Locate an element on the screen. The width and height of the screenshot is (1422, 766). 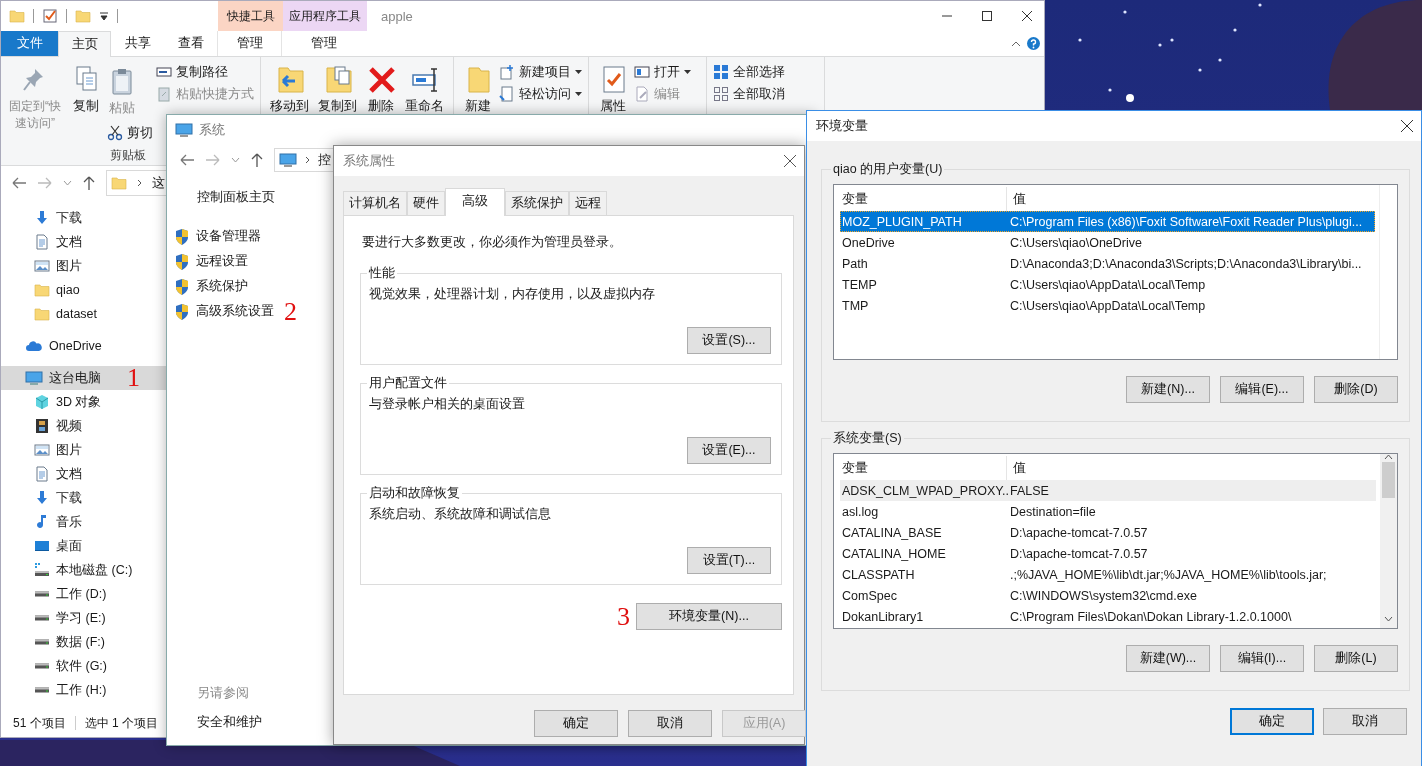
annotation-number: 3 is located at coordinates (623, 616).